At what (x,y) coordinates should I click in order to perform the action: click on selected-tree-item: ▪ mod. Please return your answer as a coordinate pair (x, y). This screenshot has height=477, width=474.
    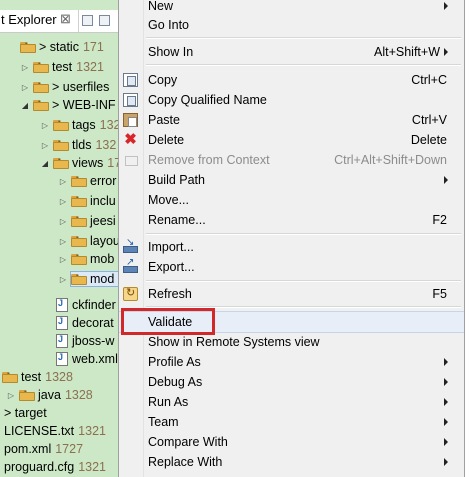
    Looking at the image, I should click on (93, 279).